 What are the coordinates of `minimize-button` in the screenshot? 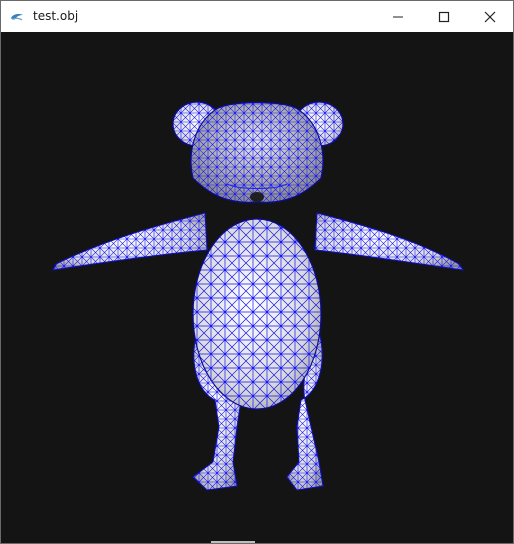 It's located at (398, 16).